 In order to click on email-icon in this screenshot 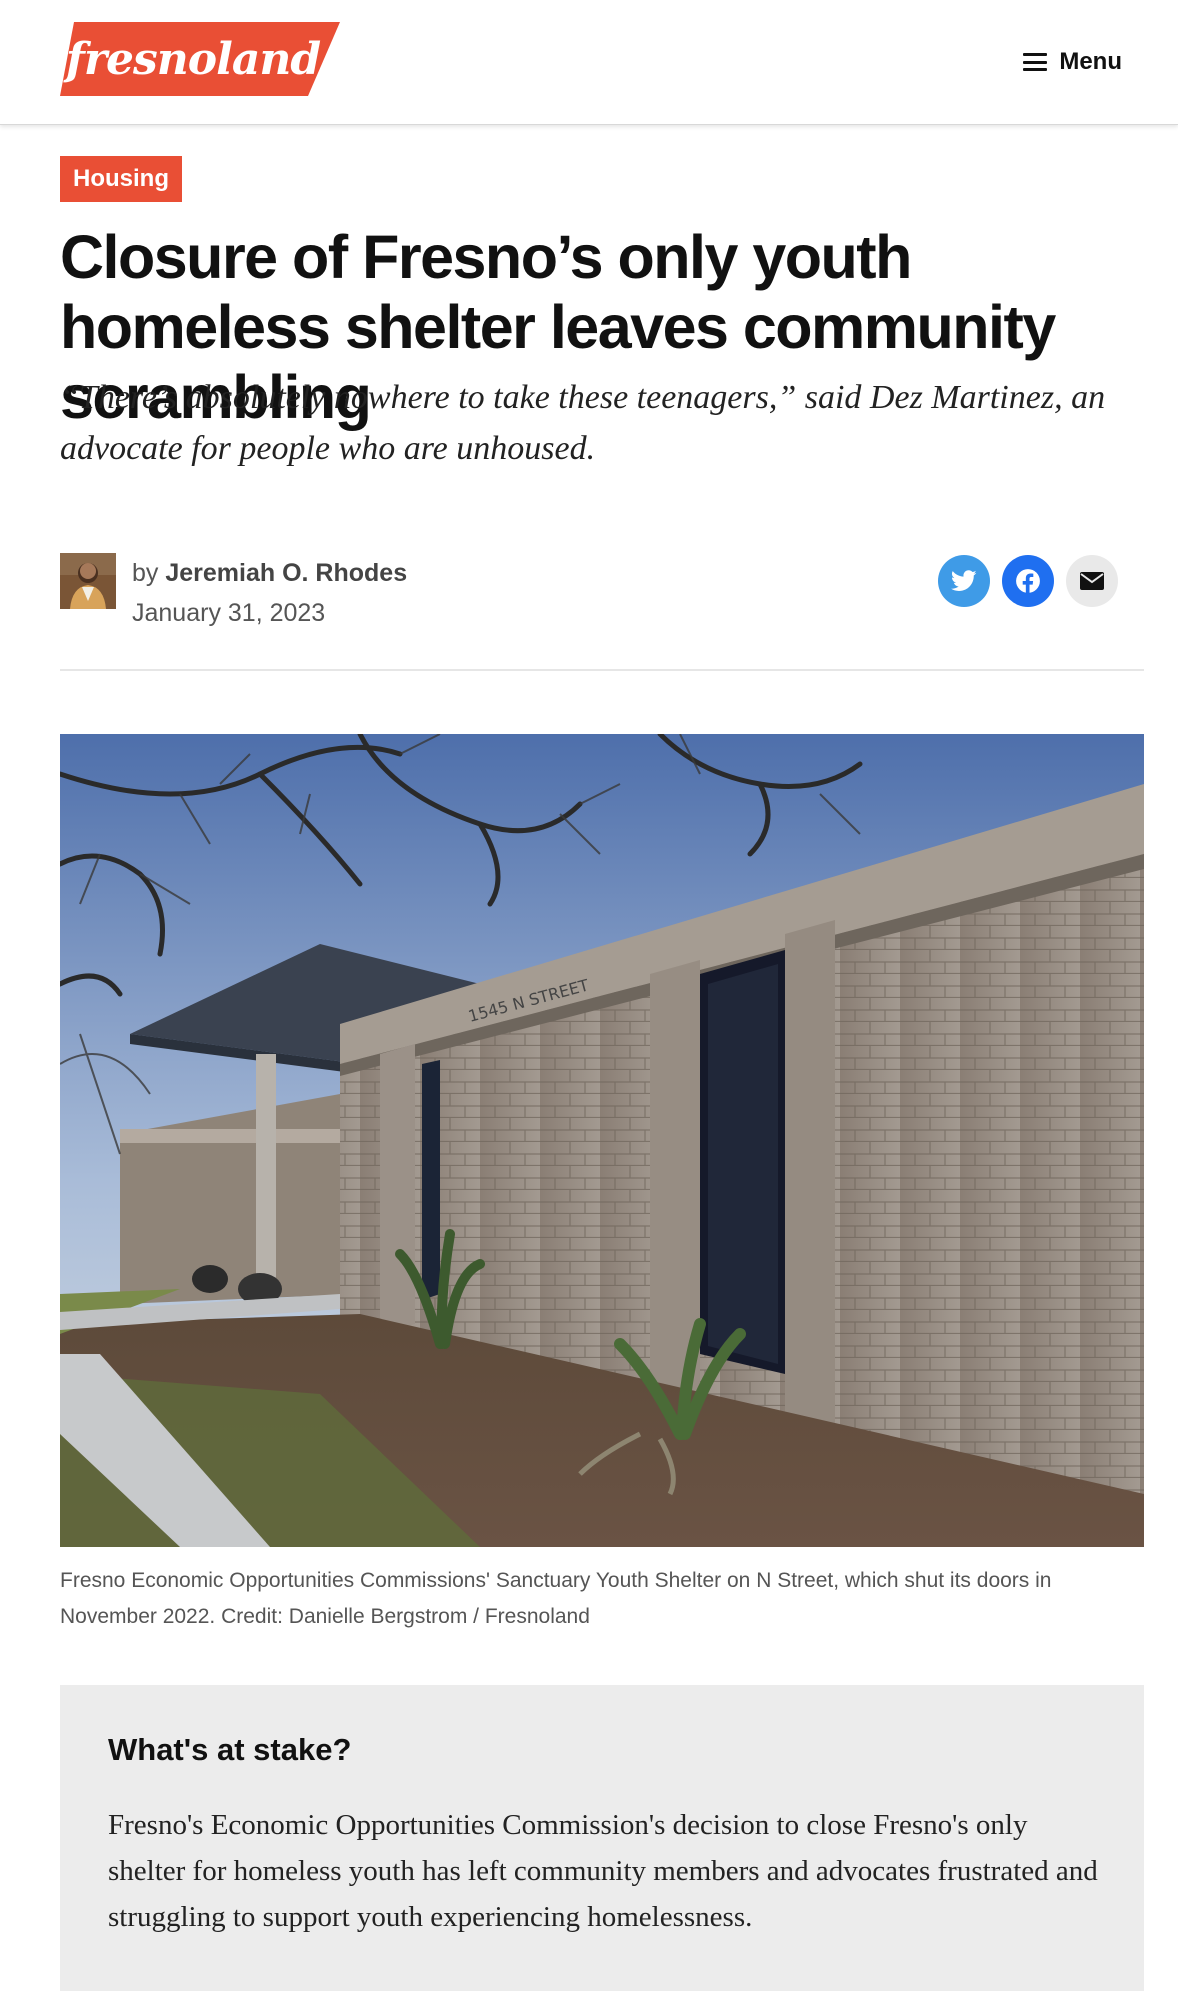, I will do `click(1092, 581)`.